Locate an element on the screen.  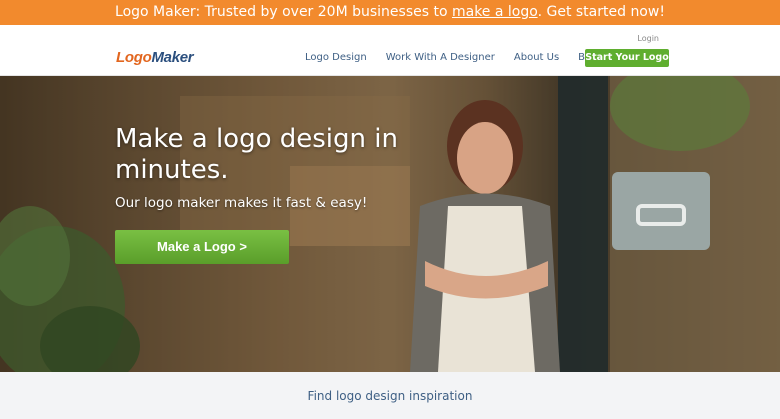
logo-text-maker: Maker is located at coordinates (172, 57).